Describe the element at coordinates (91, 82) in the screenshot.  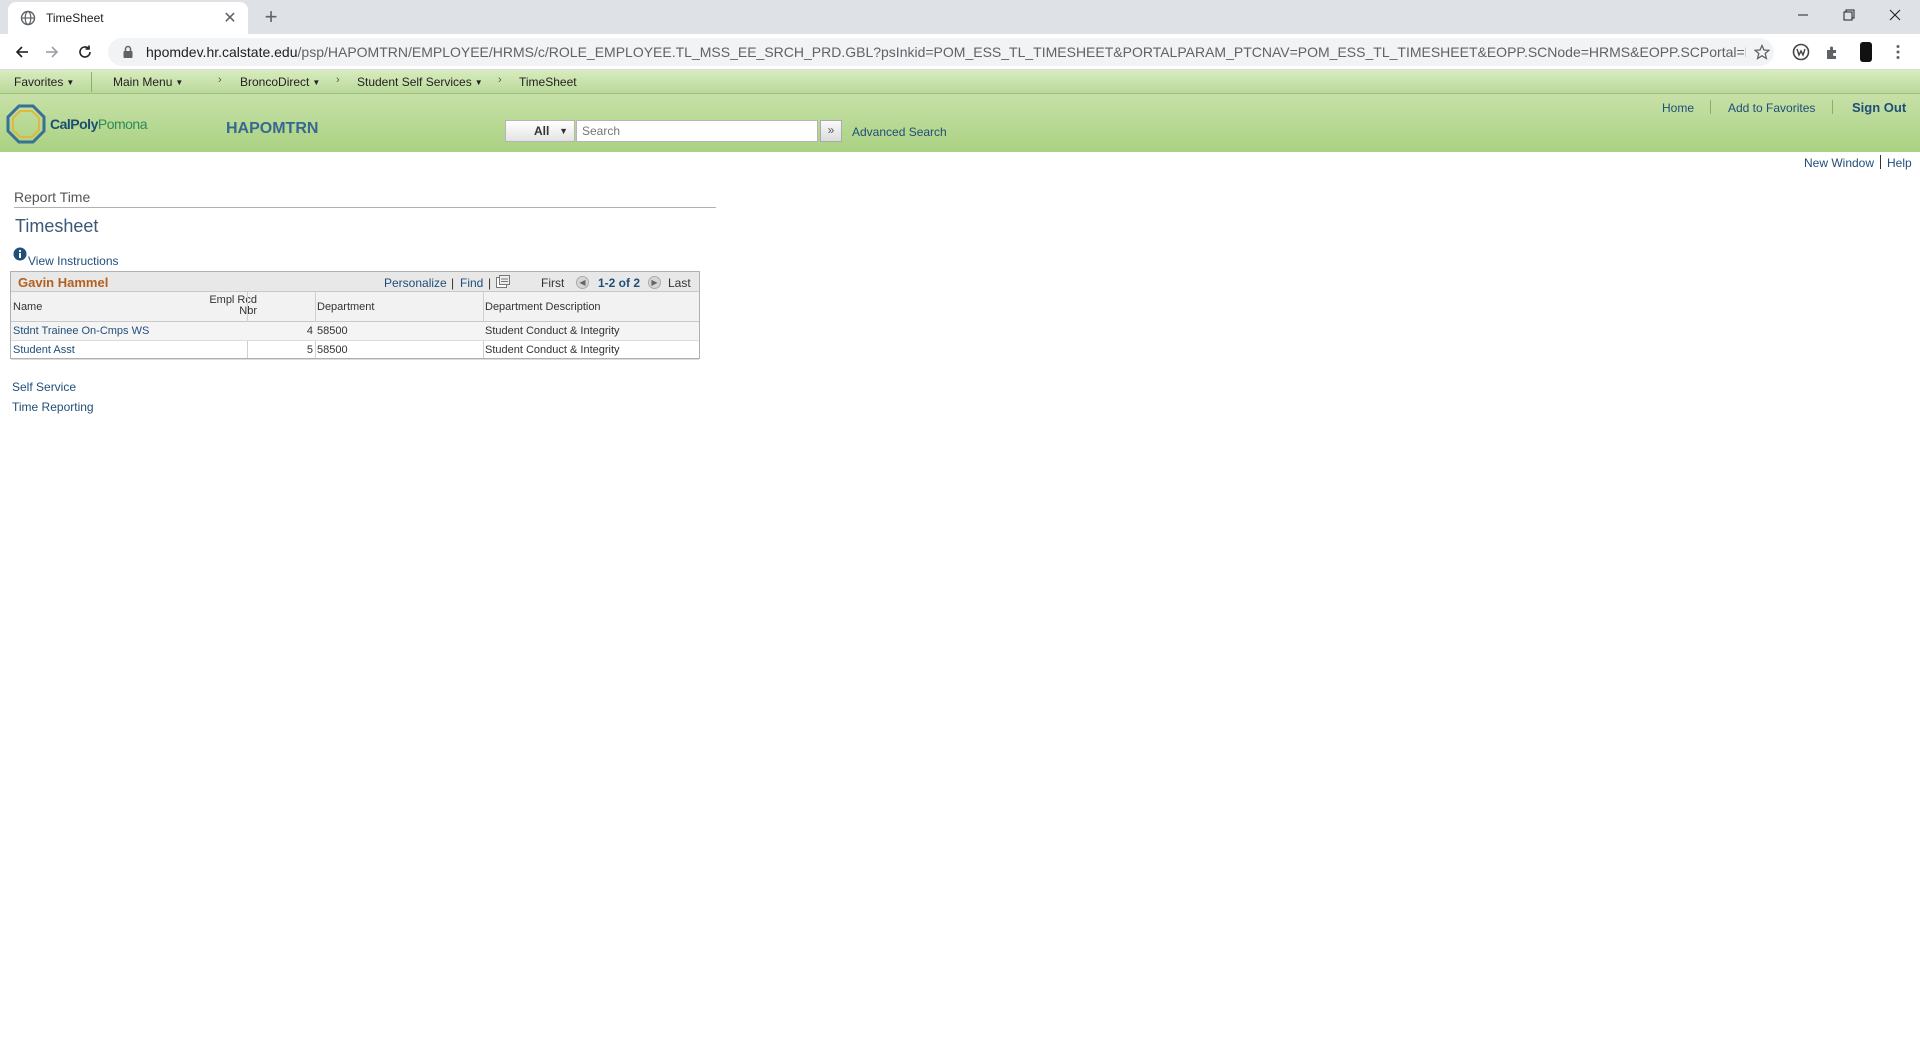
I see `nav-divider` at that location.